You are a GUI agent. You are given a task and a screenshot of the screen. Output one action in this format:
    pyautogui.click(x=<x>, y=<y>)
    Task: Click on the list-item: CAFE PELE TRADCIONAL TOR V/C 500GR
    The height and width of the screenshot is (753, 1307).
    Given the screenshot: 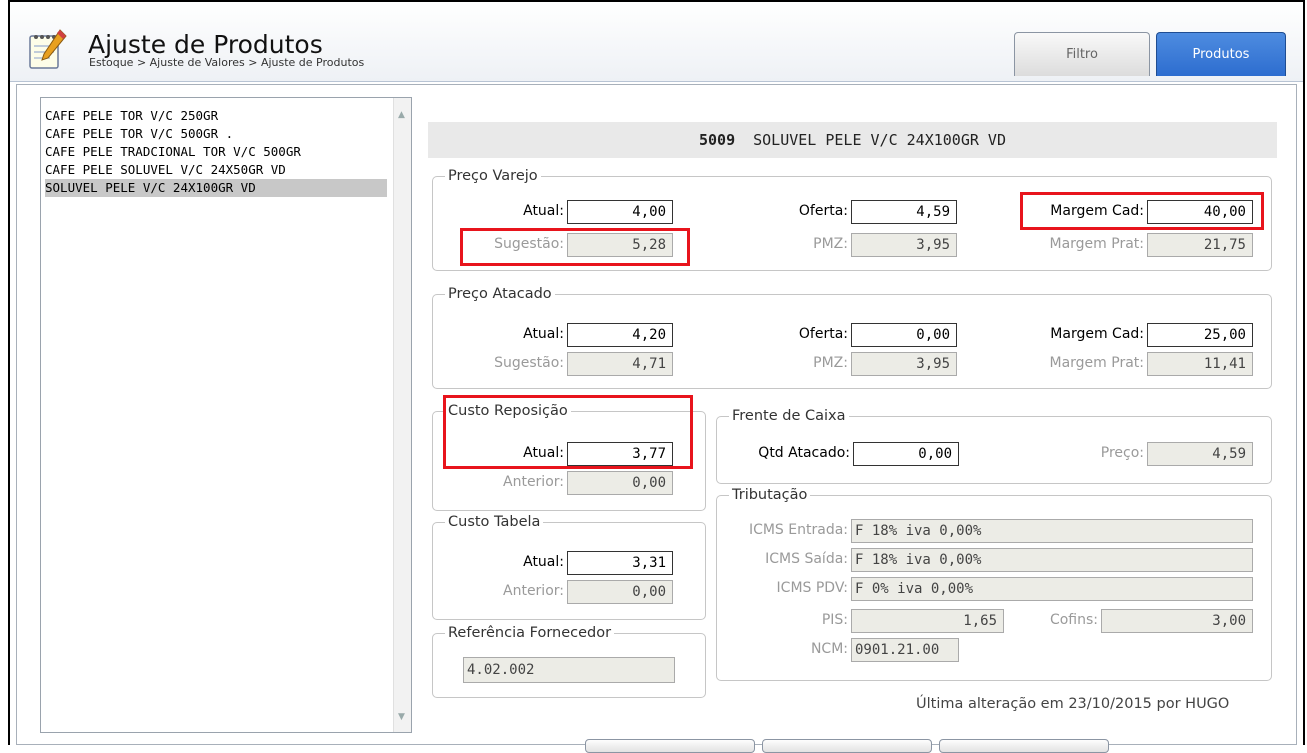 What is the action you would take?
    pyautogui.click(x=216, y=152)
    